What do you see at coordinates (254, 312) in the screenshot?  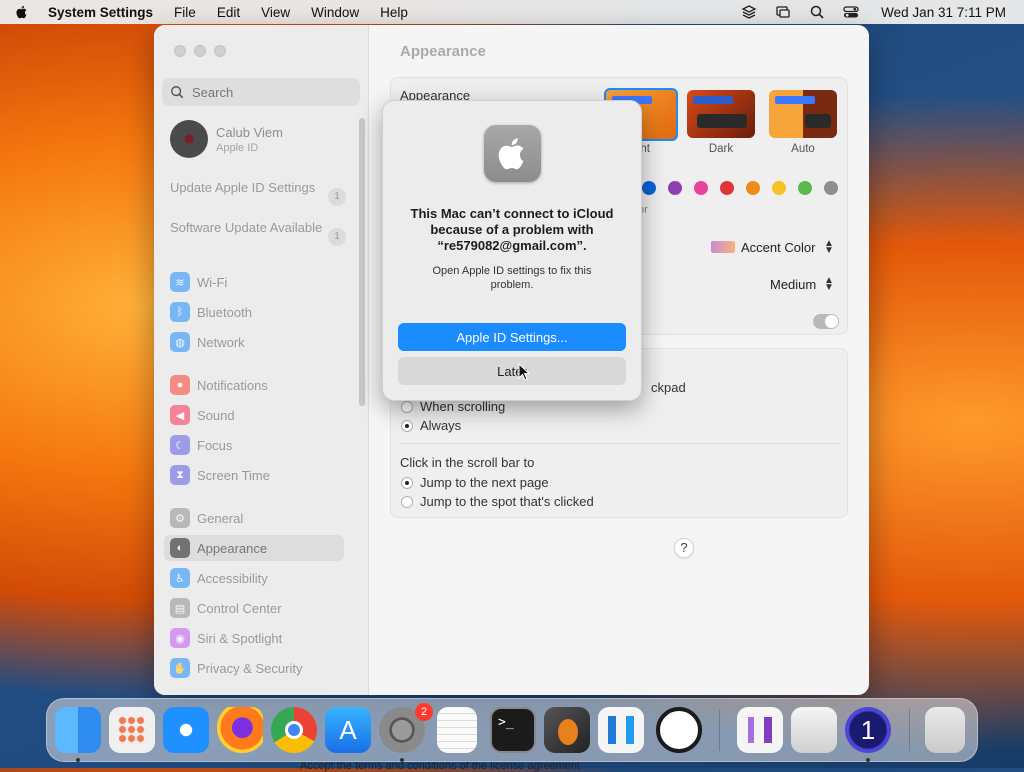 I see `sidebar-item-bluetooth: ᛒ Bluetooth` at bounding box center [254, 312].